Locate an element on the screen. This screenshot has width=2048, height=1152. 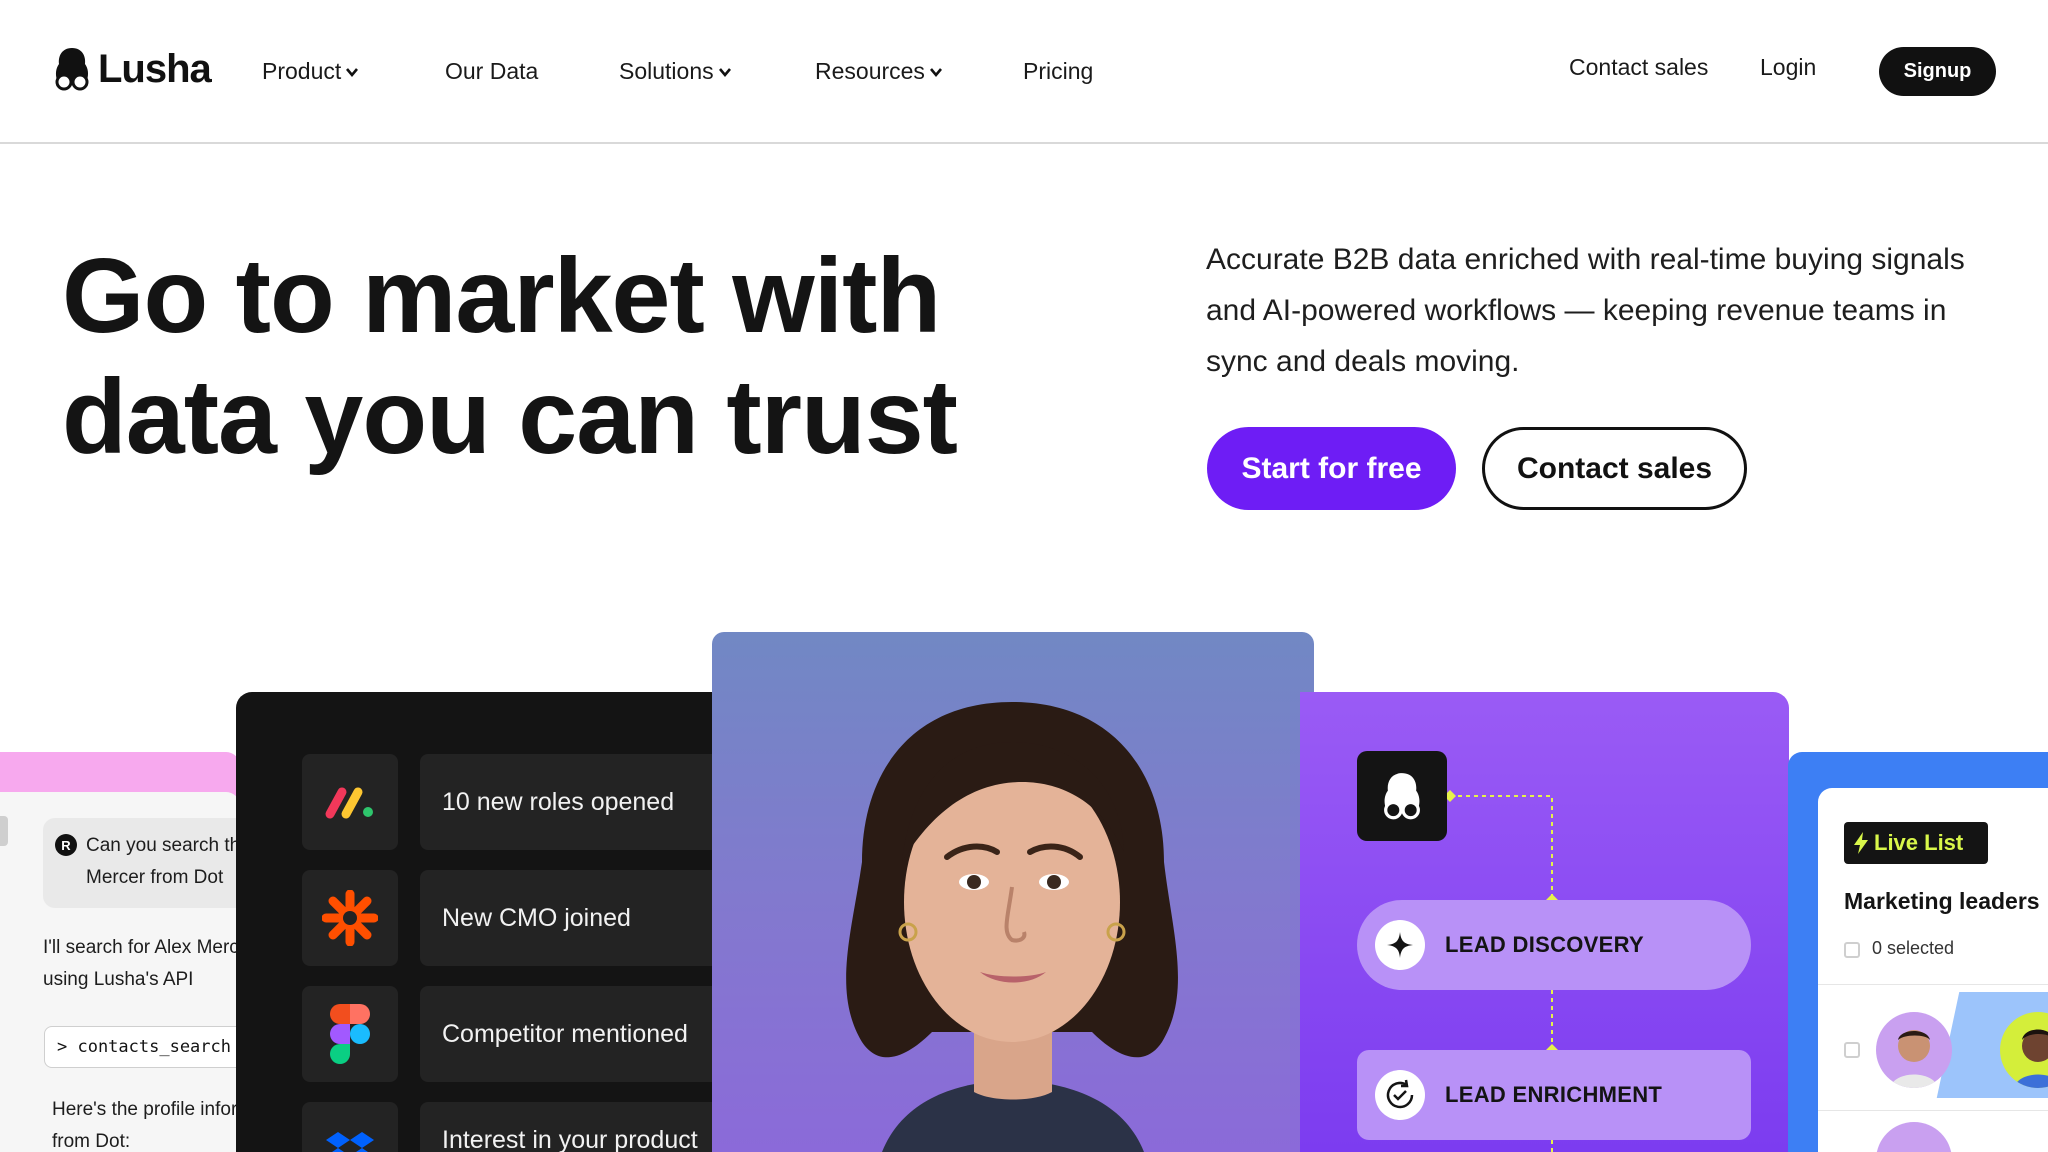
lightning-bolt-icon is located at coordinates (1861, 843).